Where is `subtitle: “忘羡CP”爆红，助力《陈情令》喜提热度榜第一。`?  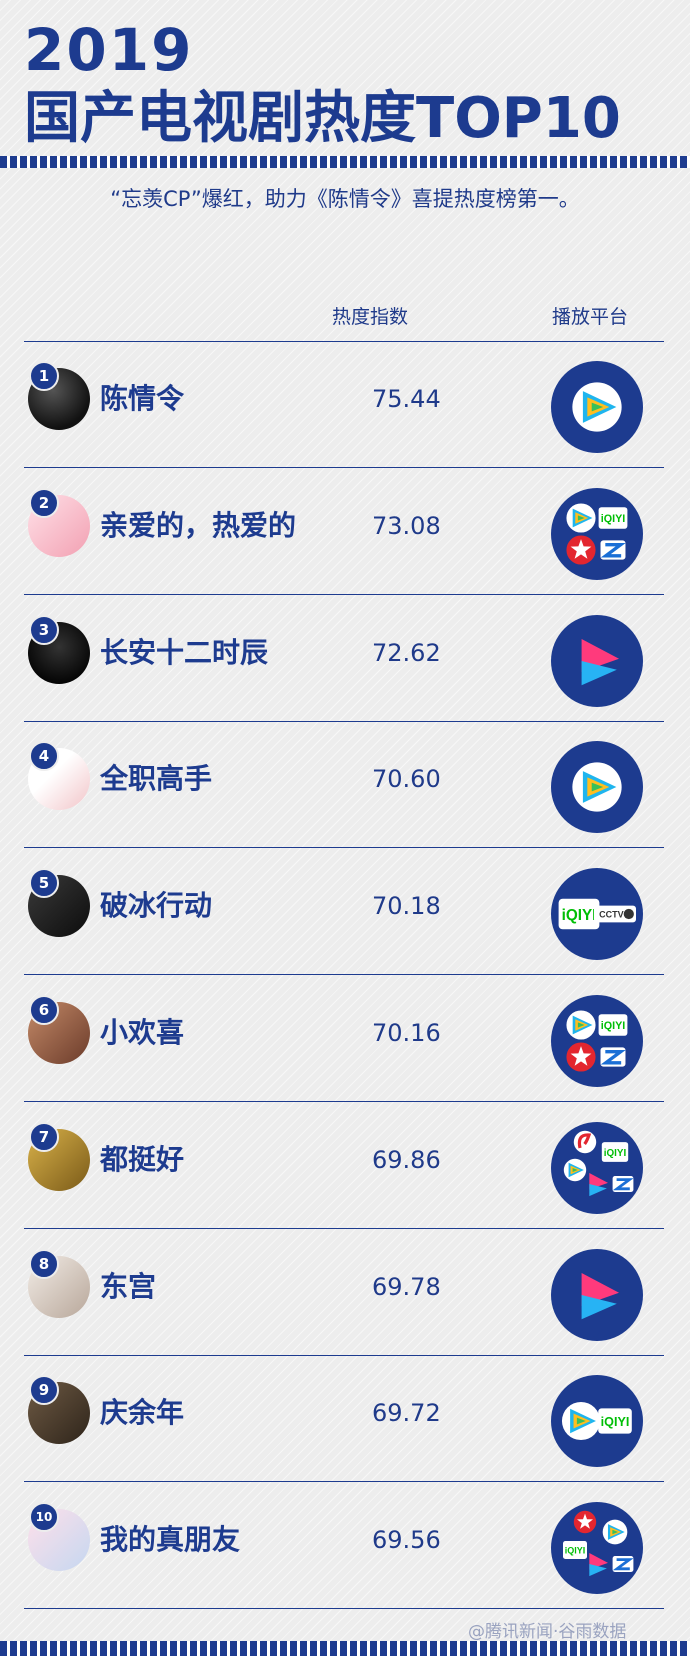 subtitle: “忘羡CP”爆红，助力《陈情令》喜提热度榜第一。 is located at coordinates (345, 199).